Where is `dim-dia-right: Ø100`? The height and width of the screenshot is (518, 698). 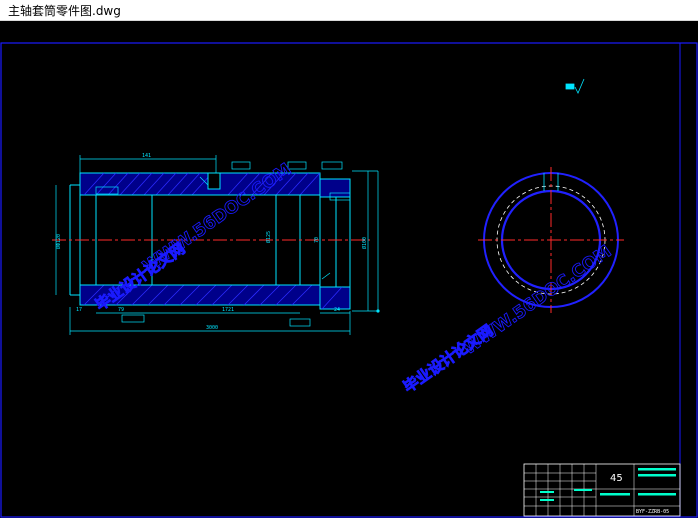
dim-dia-right: Ø100 is located at coordinates (364, 243).